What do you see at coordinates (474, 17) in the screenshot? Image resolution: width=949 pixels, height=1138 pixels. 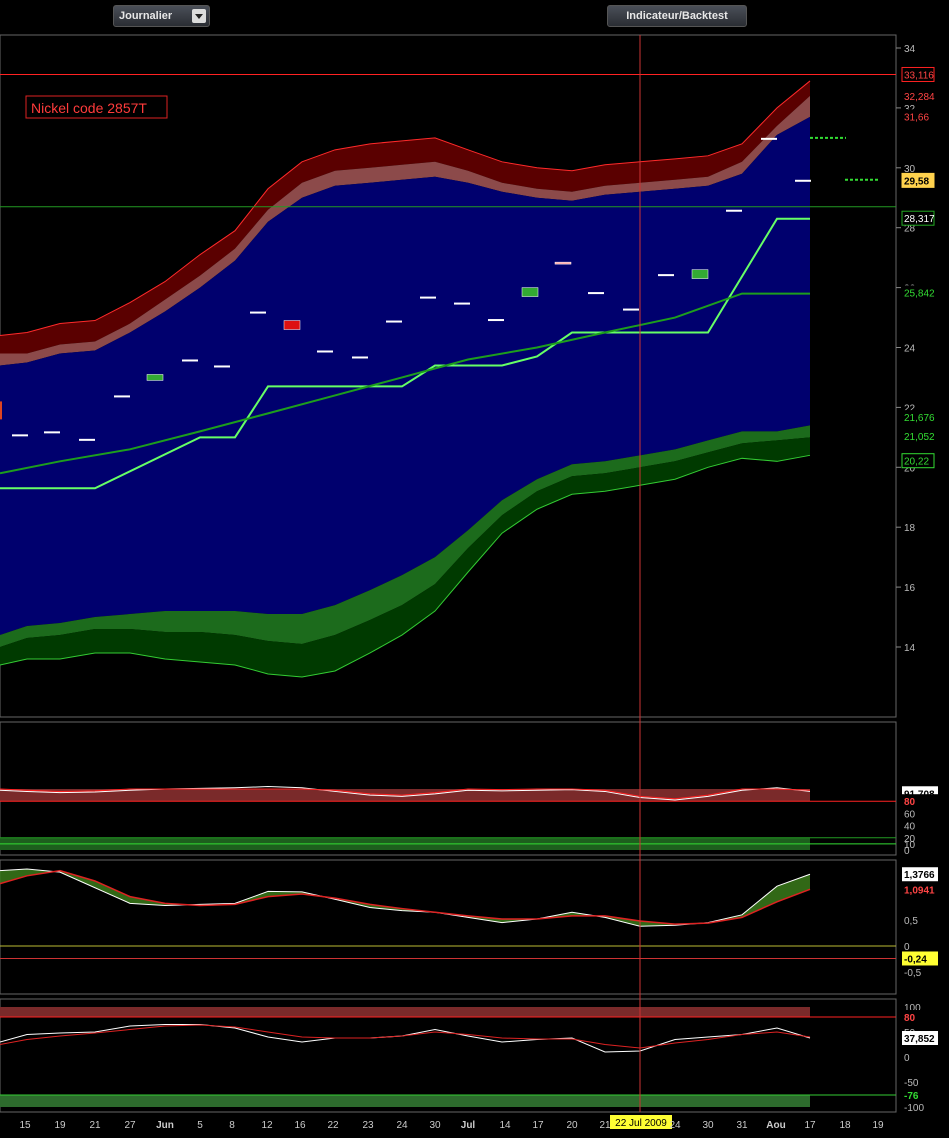 I see `toolbar: Journalier Indicateur/Backtest` at bounding box center [474, 17].